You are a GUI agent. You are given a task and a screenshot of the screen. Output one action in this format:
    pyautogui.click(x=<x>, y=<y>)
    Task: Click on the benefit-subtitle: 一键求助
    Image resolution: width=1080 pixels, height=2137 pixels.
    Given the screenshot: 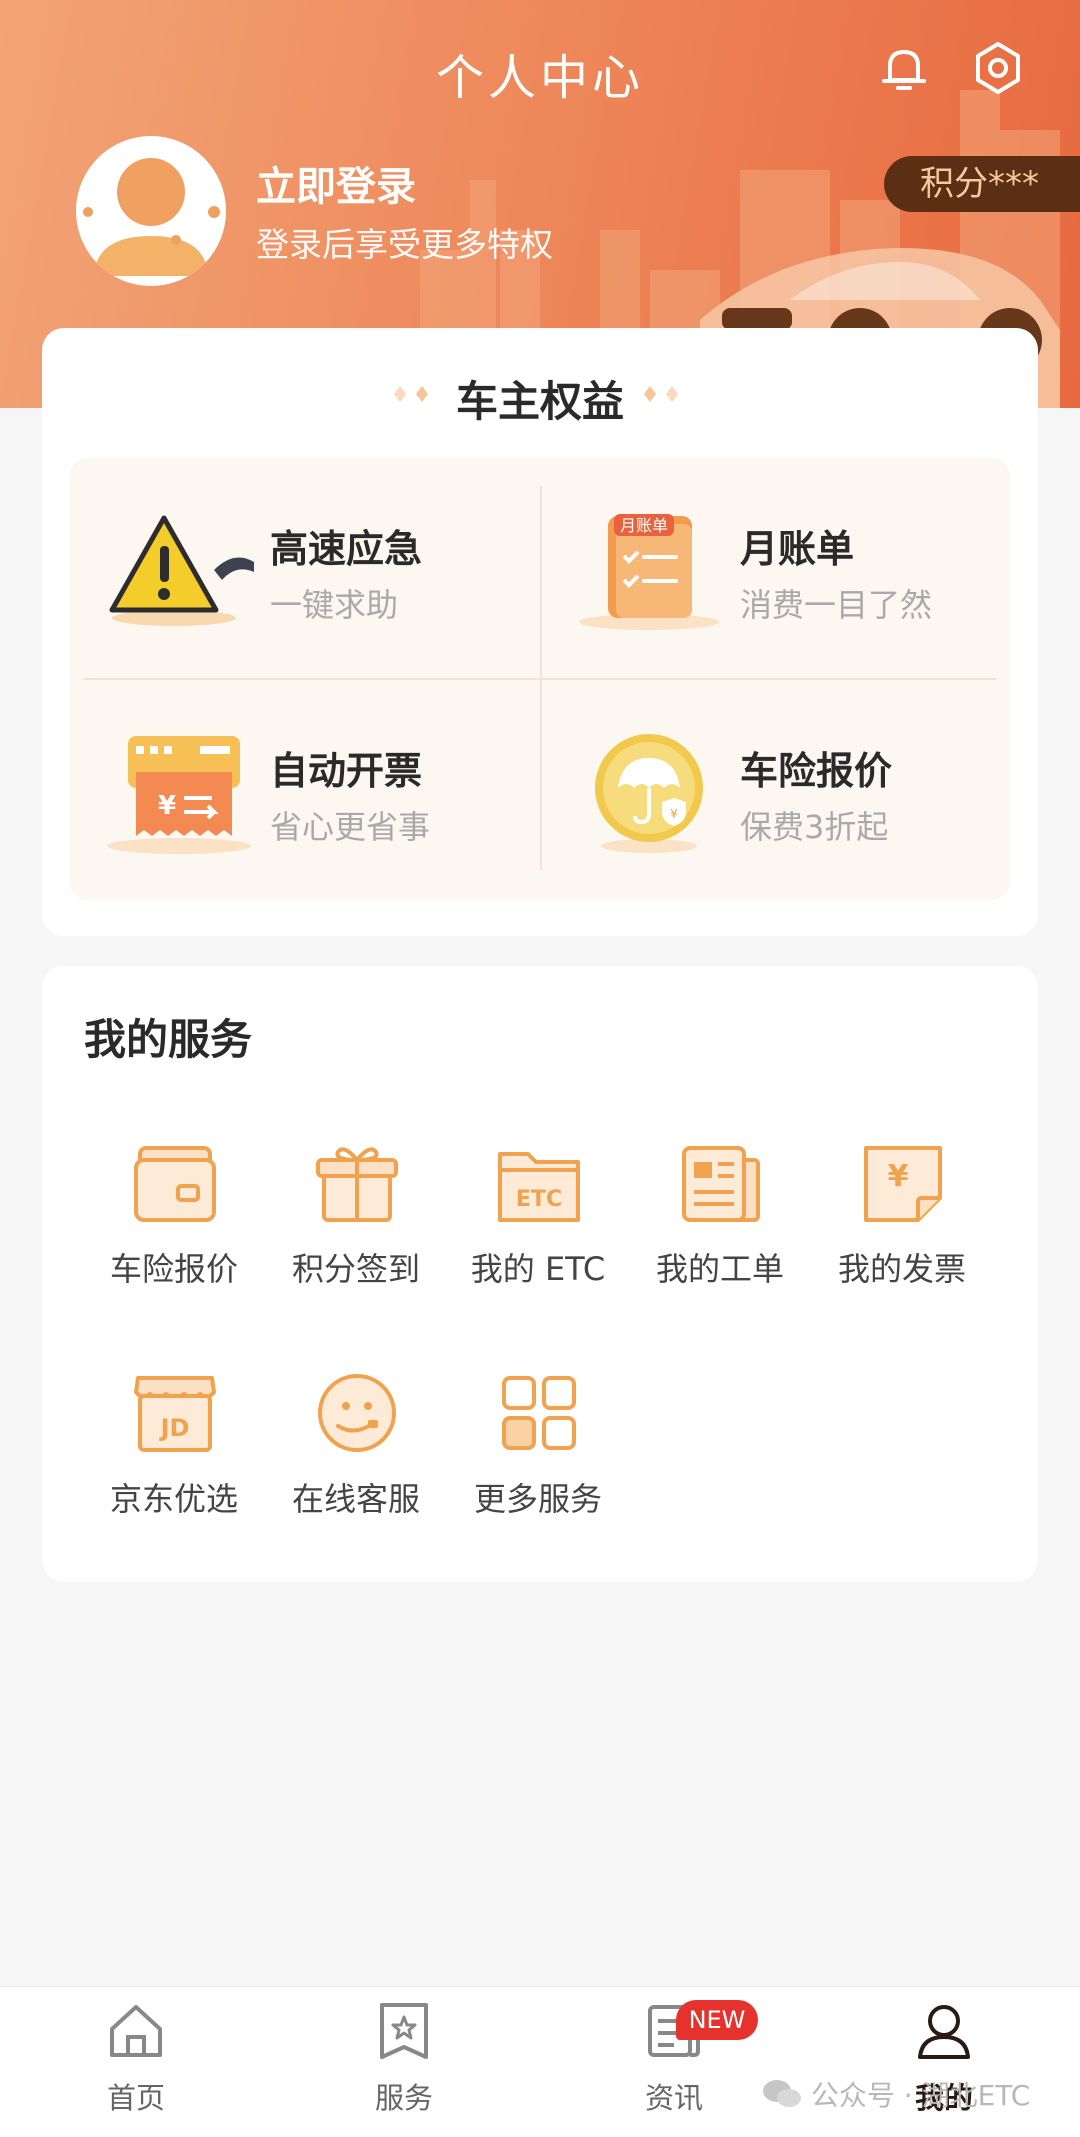 What is the action you would take?
    pyautogui.click(x=334, y=605)
    